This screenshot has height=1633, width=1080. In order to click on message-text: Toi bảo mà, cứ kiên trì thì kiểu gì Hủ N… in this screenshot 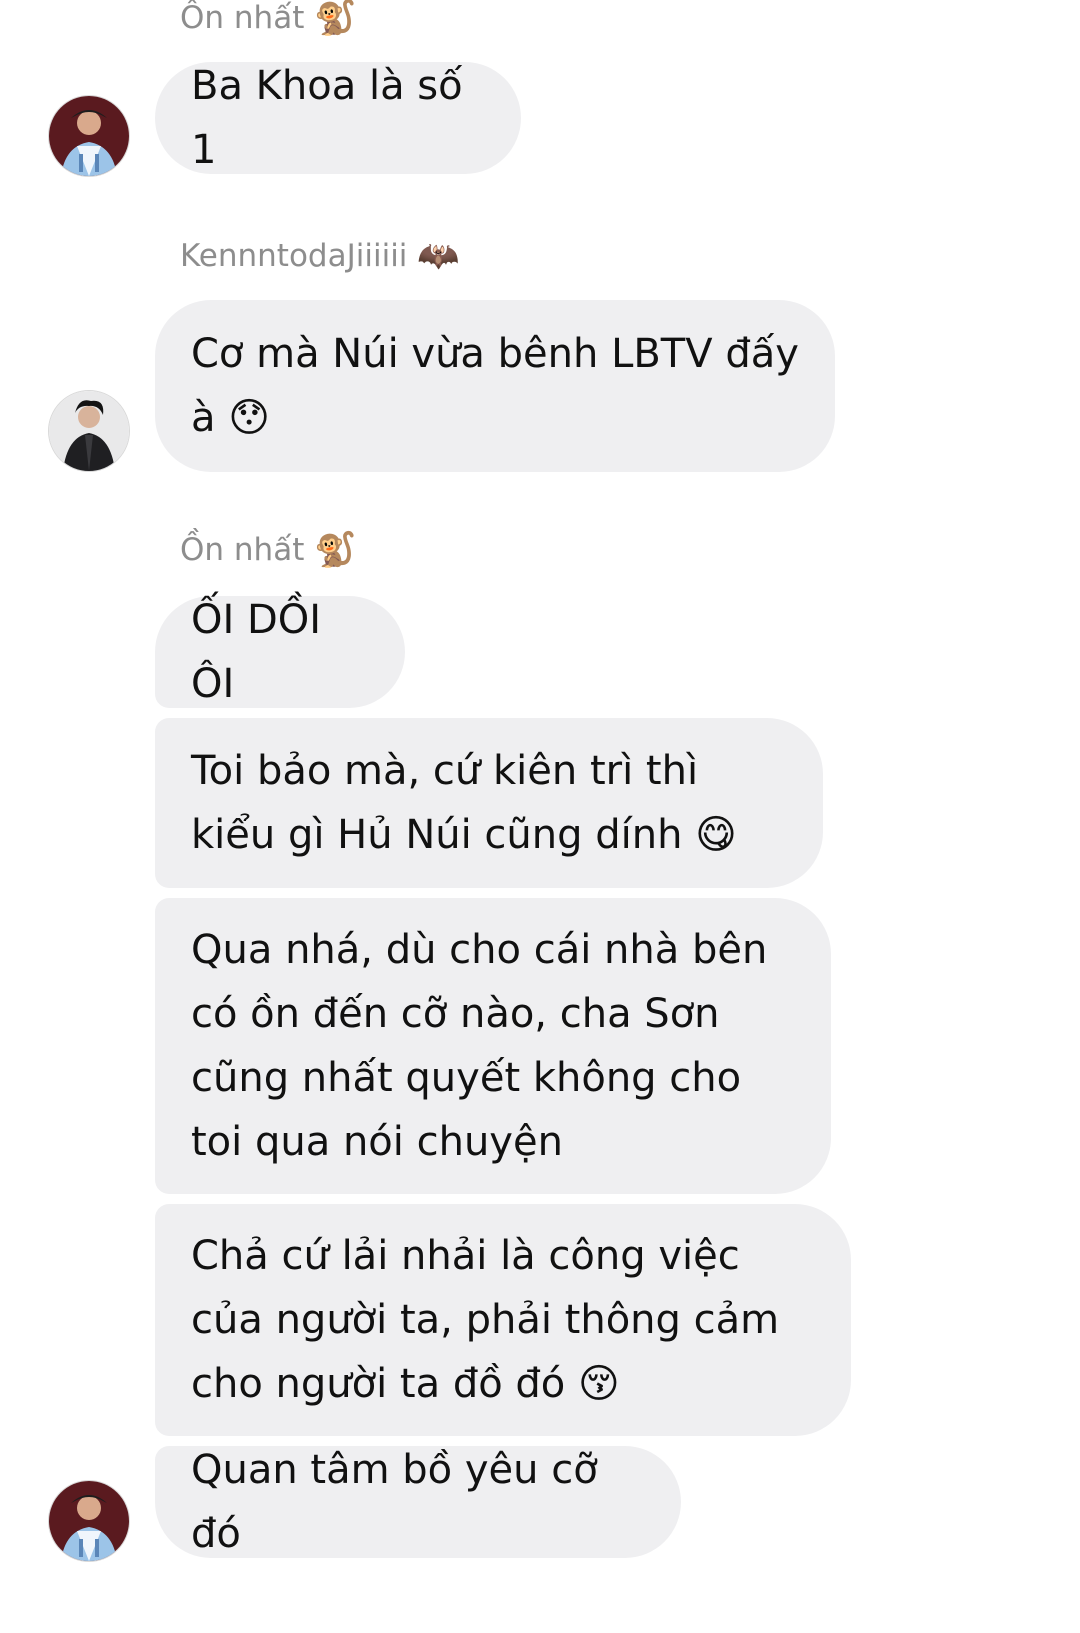, I will do `click(464, 803)`.